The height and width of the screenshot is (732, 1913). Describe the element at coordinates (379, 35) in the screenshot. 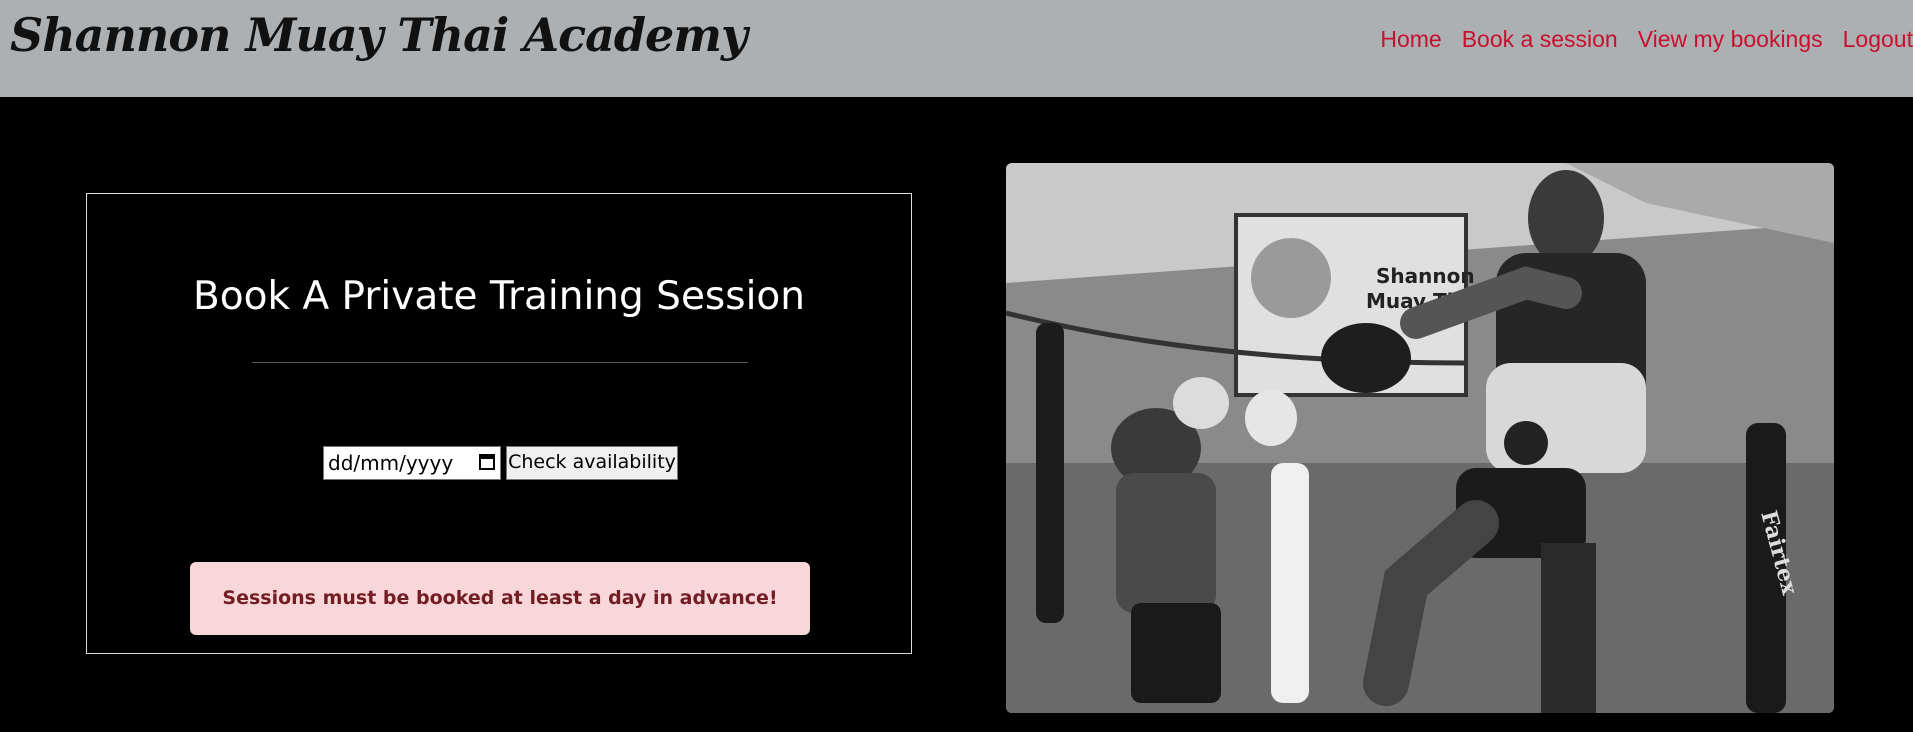

I see `brand-title: Shannon Muay Thai Academy` at that location.